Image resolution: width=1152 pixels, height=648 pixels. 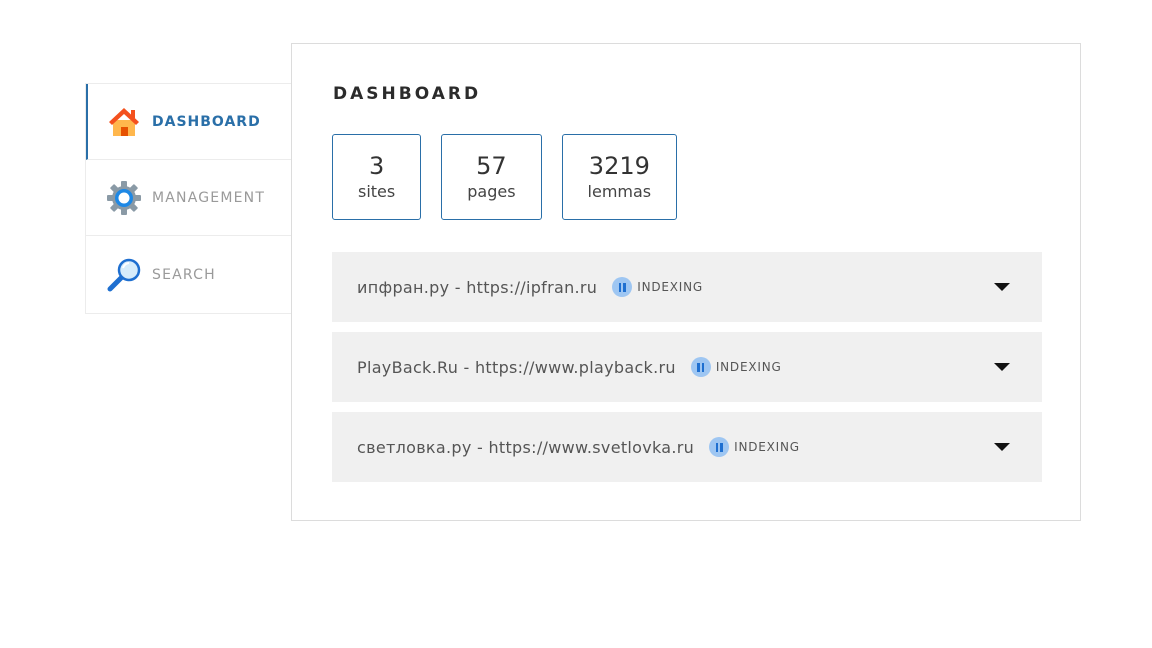 I want to click on stat-value: 57, so click(x=491, y=166).